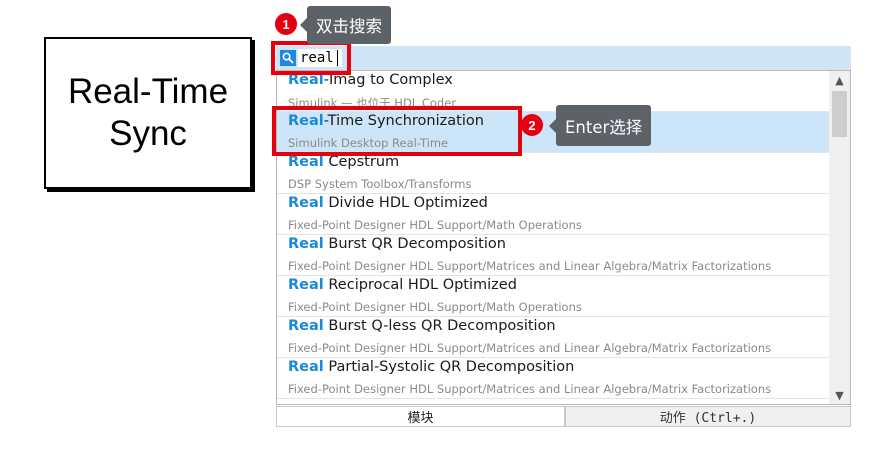 Image resolution: width=870 pixels, height=450 pixels. What do you see at coordinates (708, 416) in the screenshot?
I see `tab-actions: 动作 (Ctrl+.)` at bounding box center [708, 416].